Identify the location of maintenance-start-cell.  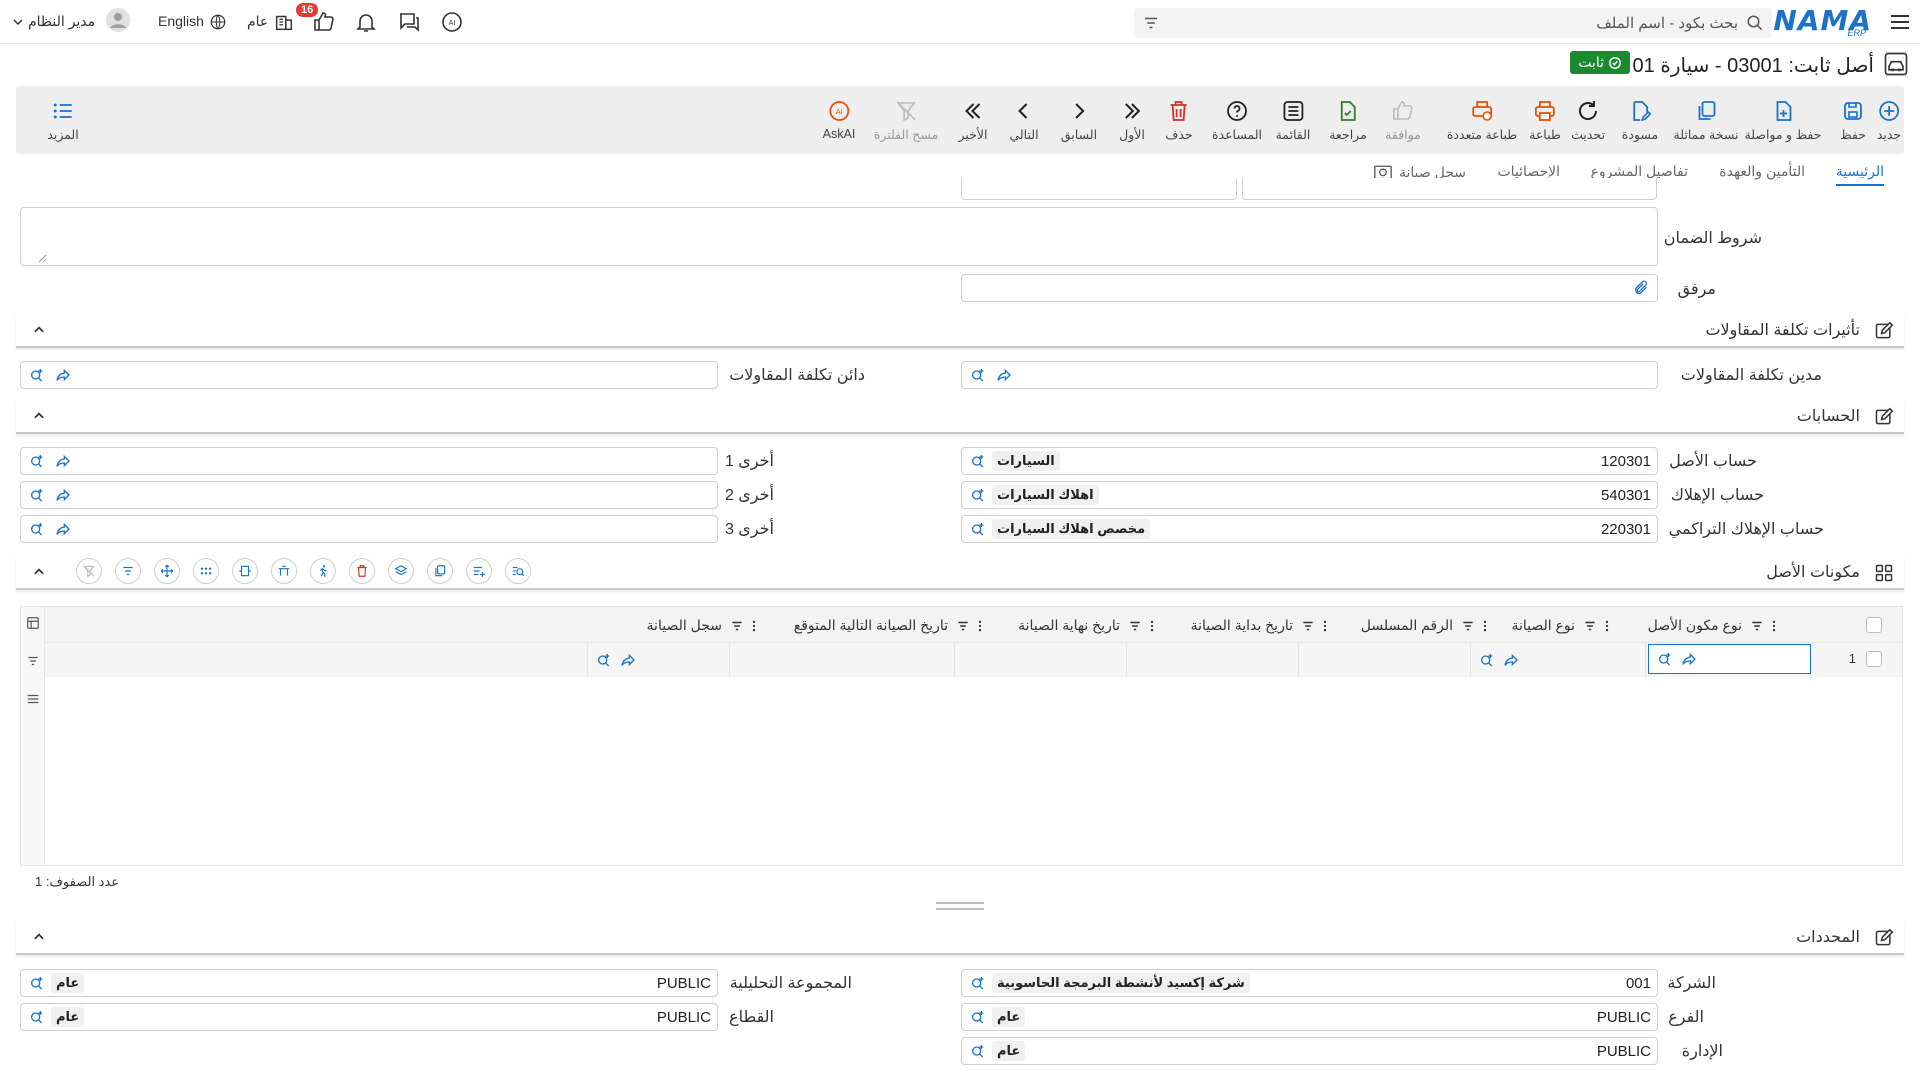
(1213, 660).